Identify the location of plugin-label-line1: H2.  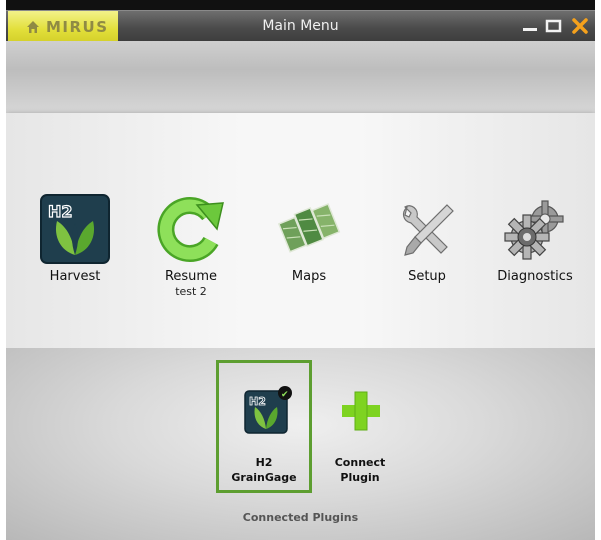
(264, 462).